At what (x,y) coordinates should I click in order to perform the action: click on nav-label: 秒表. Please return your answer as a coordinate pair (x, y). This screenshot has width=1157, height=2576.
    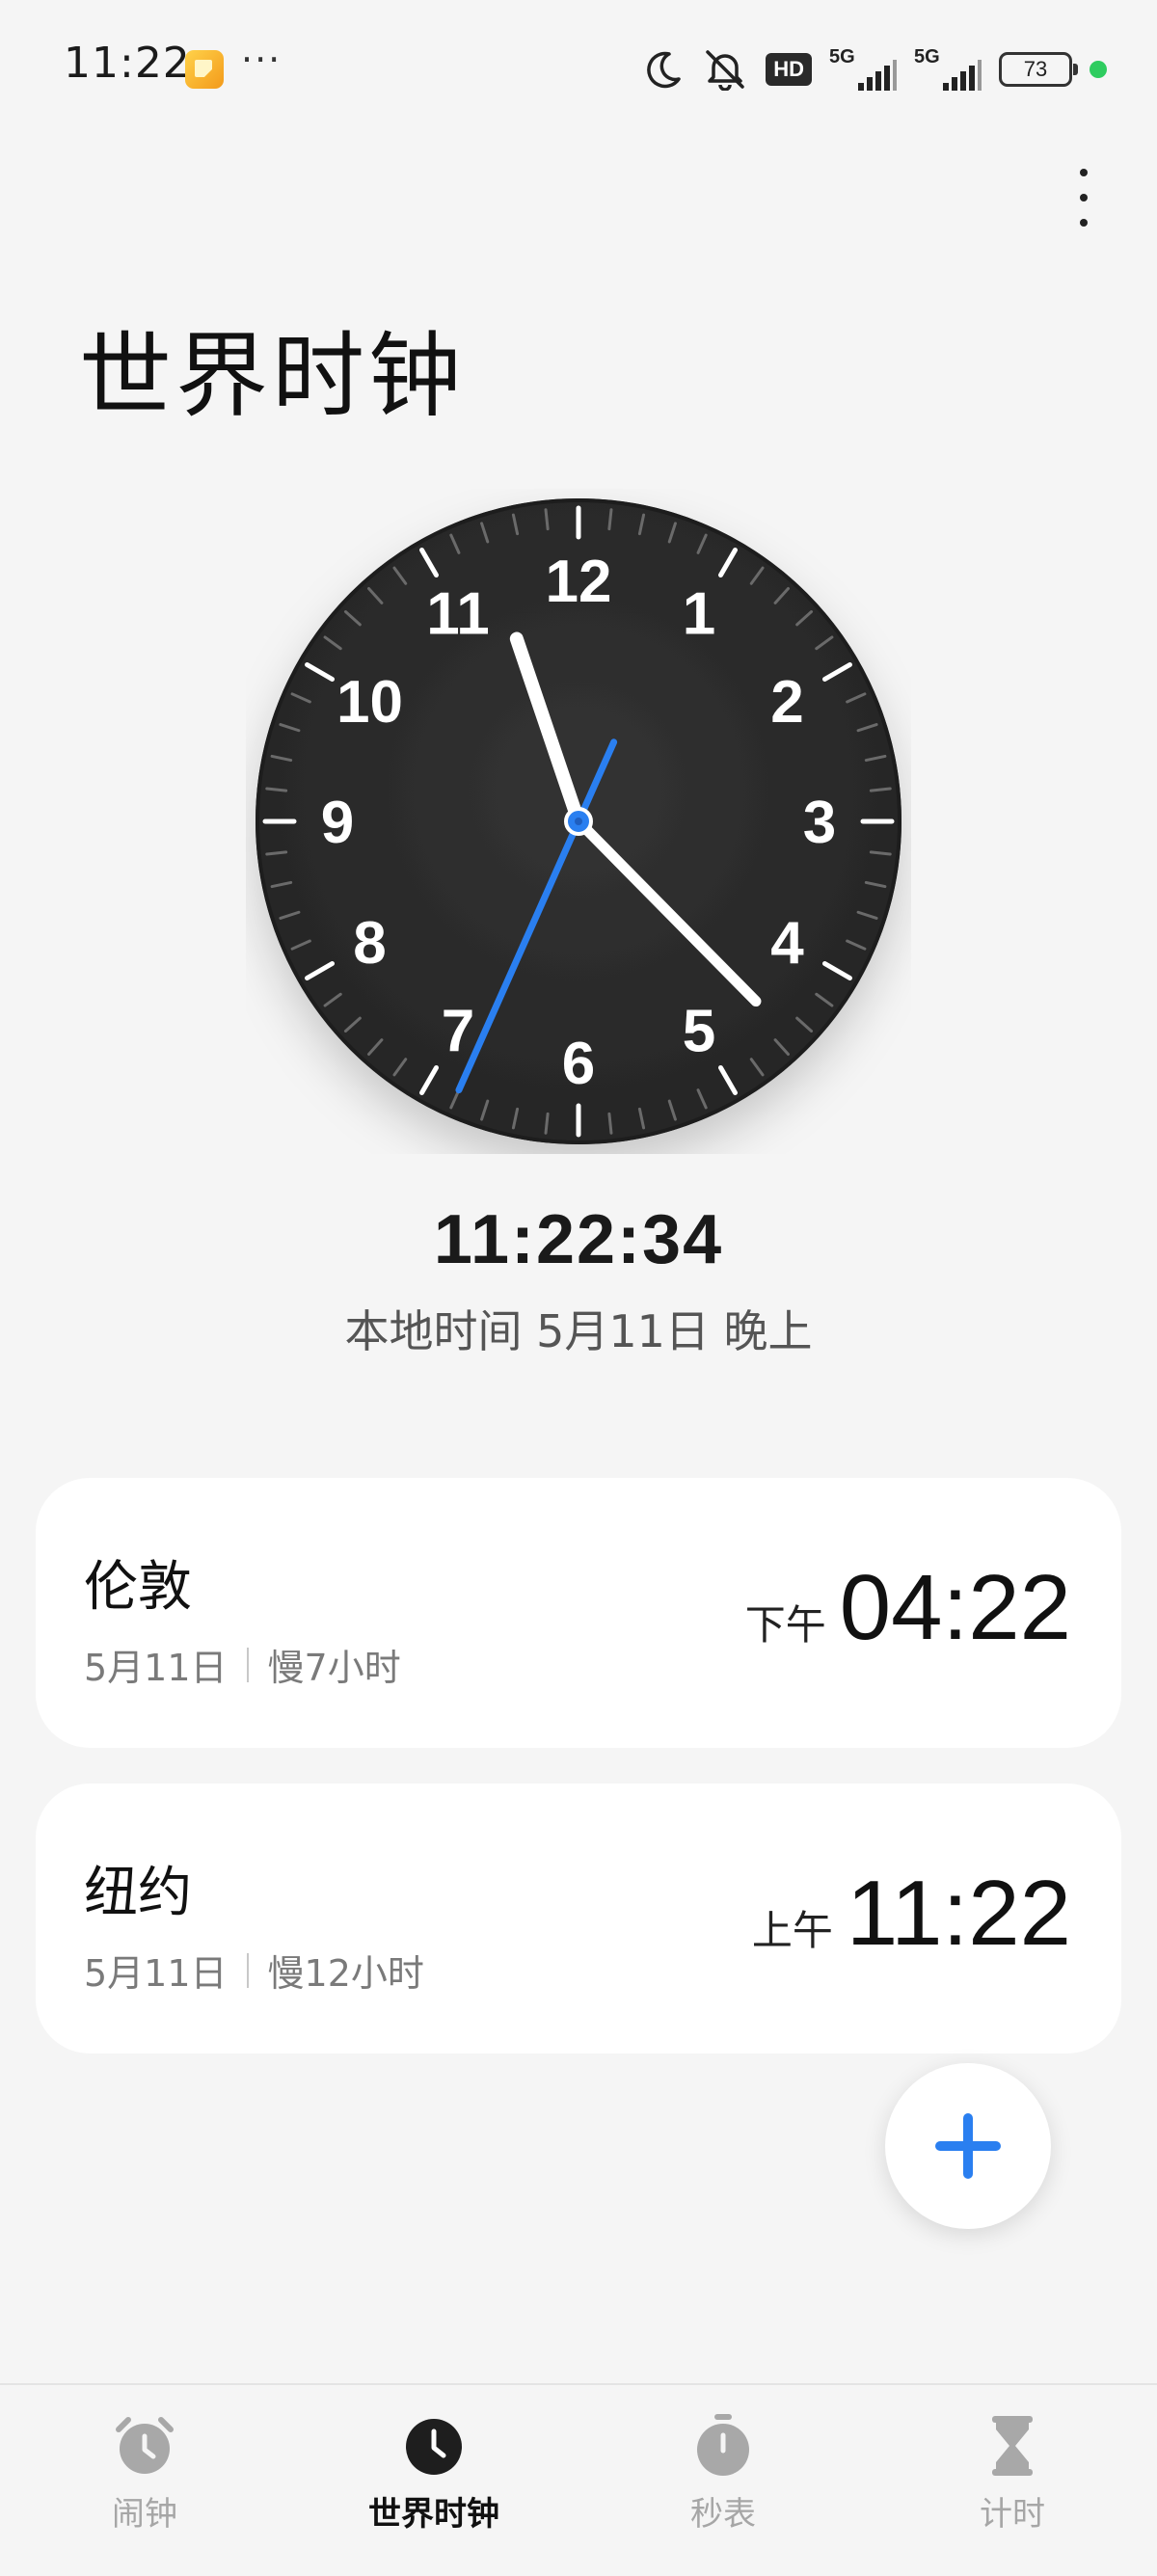
    Looking at the image, I should click on (723, 2515).